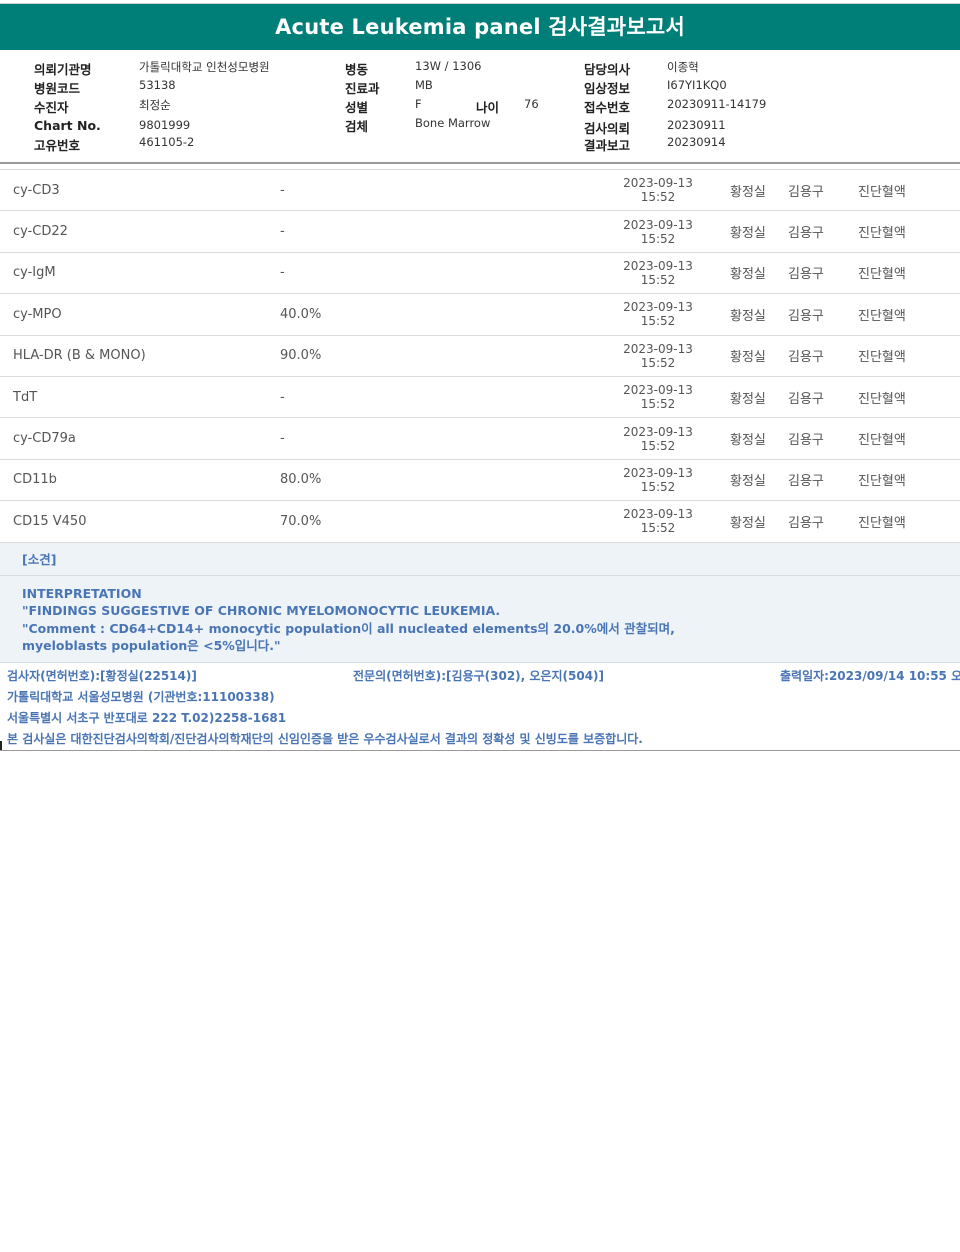  What do you see at coordinates (696, 142) in the screenshot?
I see `info-value-report-date: 20230914` at bounding box center [696, 142].